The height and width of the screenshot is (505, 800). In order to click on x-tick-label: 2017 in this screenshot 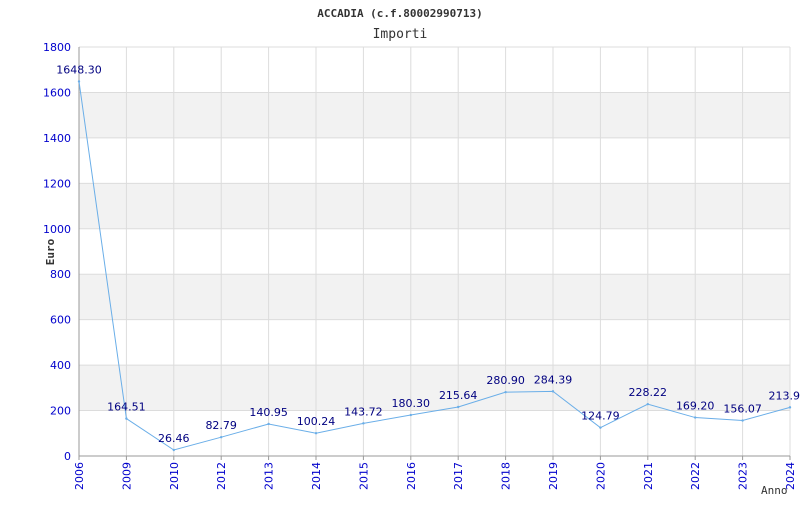, I will do `click(458, 476)`.